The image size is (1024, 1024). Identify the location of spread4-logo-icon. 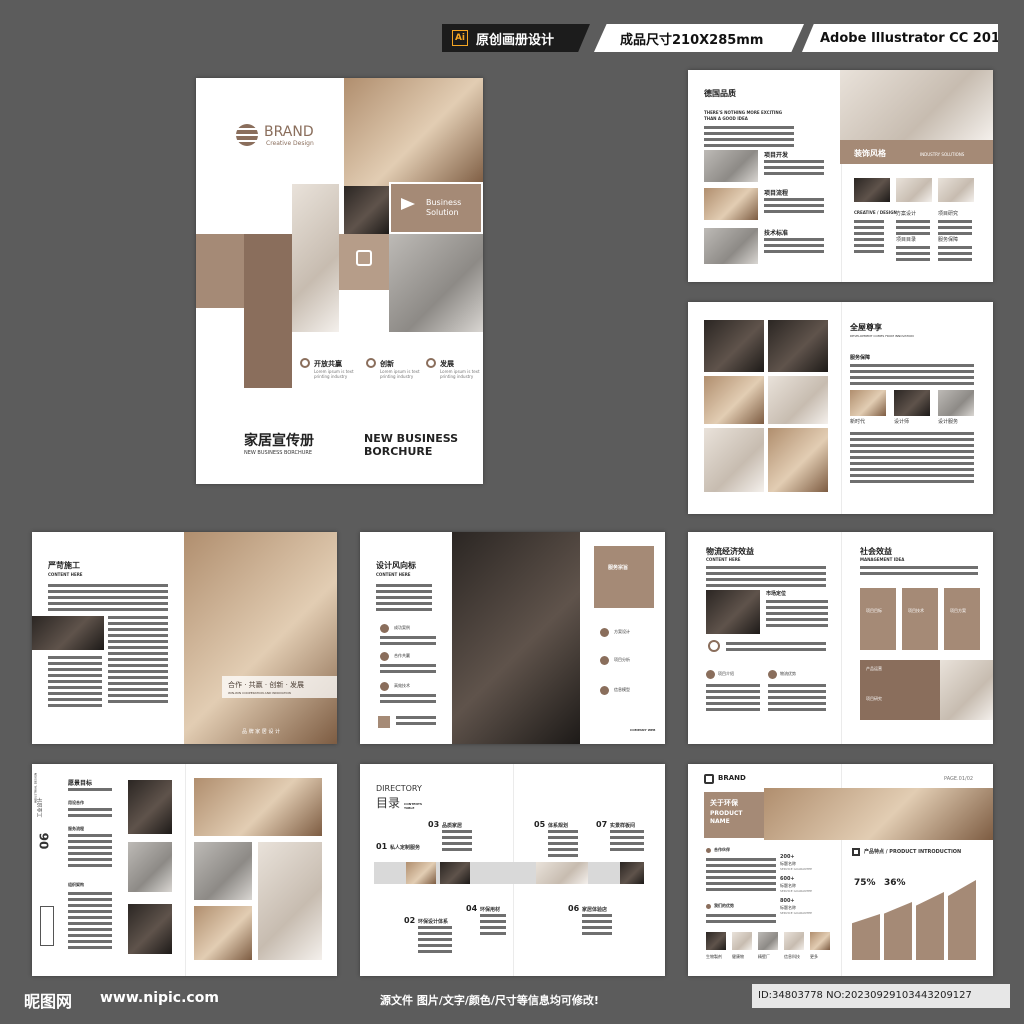
(384, 722).